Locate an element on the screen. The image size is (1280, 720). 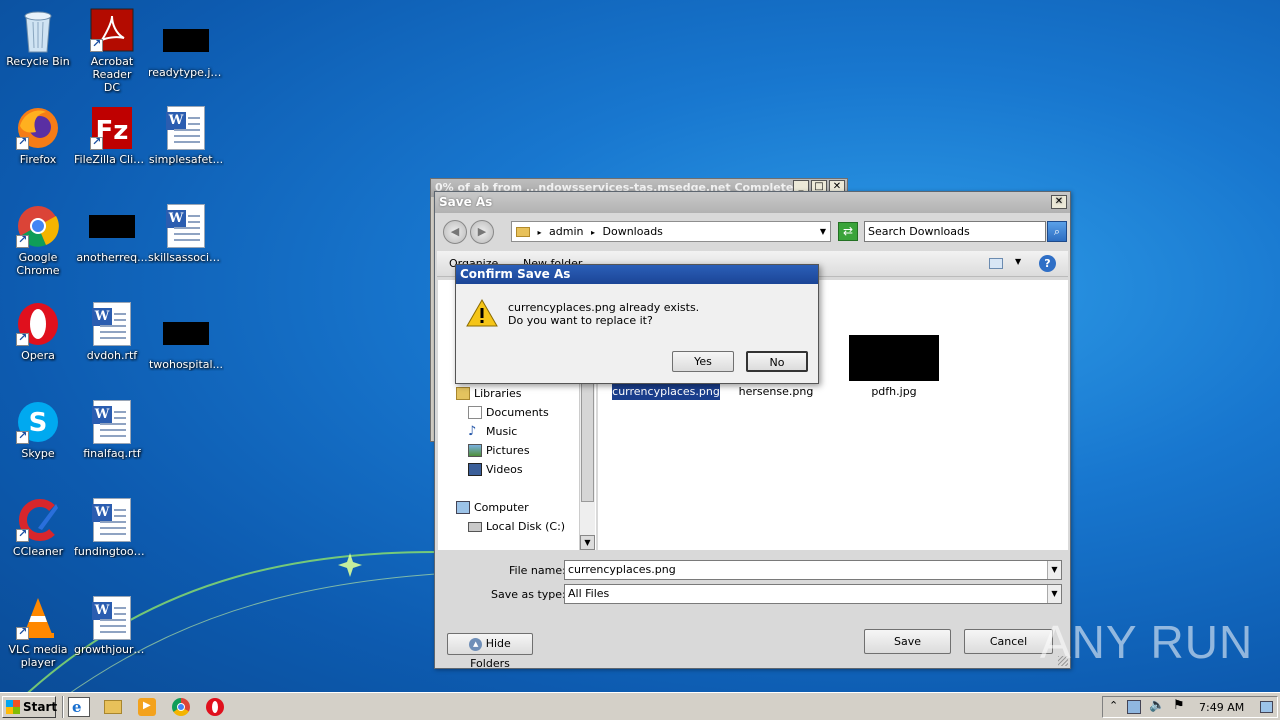
arrow-right-icon: ▶ is located at coordinates (482, 231).